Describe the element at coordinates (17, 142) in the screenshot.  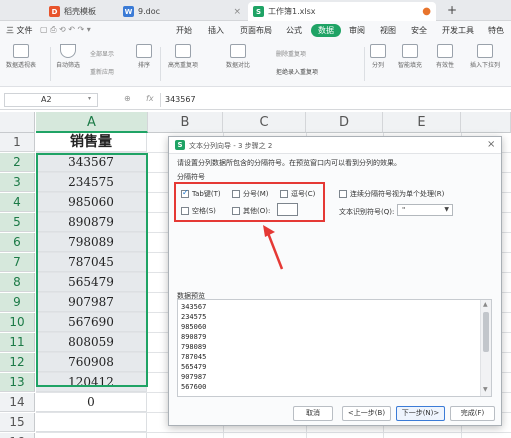
I see `row-header: 1` at that location.